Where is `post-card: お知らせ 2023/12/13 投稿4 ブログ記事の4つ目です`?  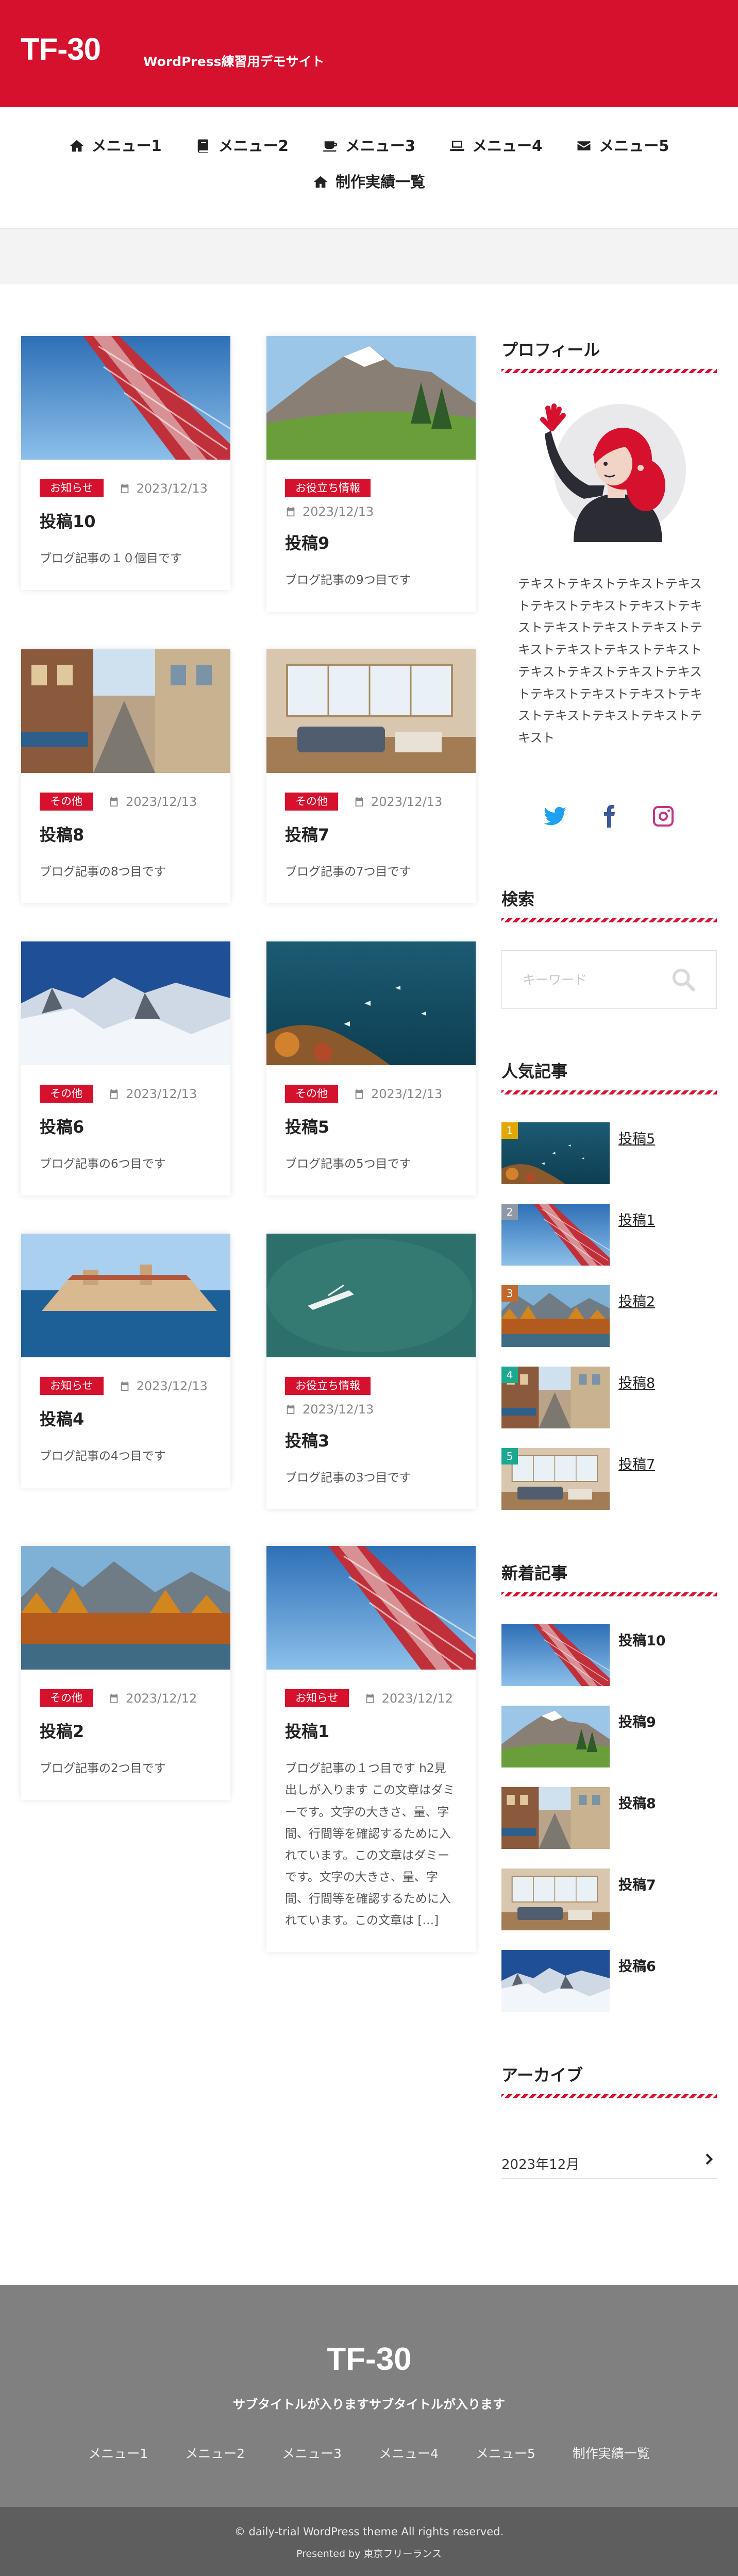 post-card: お知らせ 2023/12/13 投稿4 ブログ記事の4つ目です is located at coordinates (125, 1361).